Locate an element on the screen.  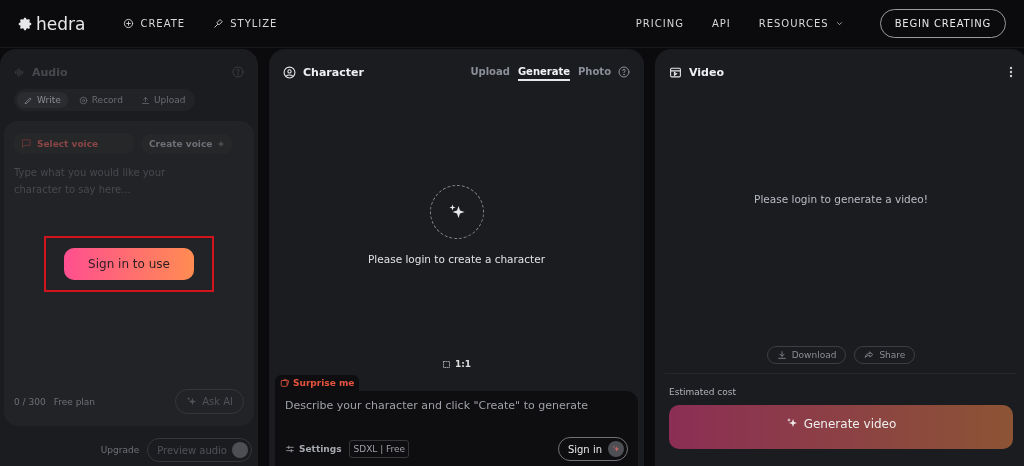
plus-icon is located at coordinates (221, 143).